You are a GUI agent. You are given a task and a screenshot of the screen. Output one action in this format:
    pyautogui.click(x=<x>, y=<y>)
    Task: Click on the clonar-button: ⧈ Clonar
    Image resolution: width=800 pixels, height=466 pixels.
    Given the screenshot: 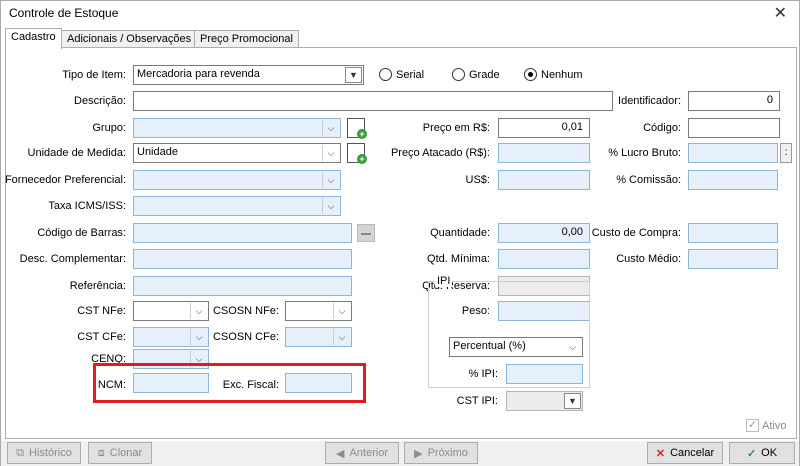 What is the action you would take?
    pyautogui.click(x=120, y=453)
    